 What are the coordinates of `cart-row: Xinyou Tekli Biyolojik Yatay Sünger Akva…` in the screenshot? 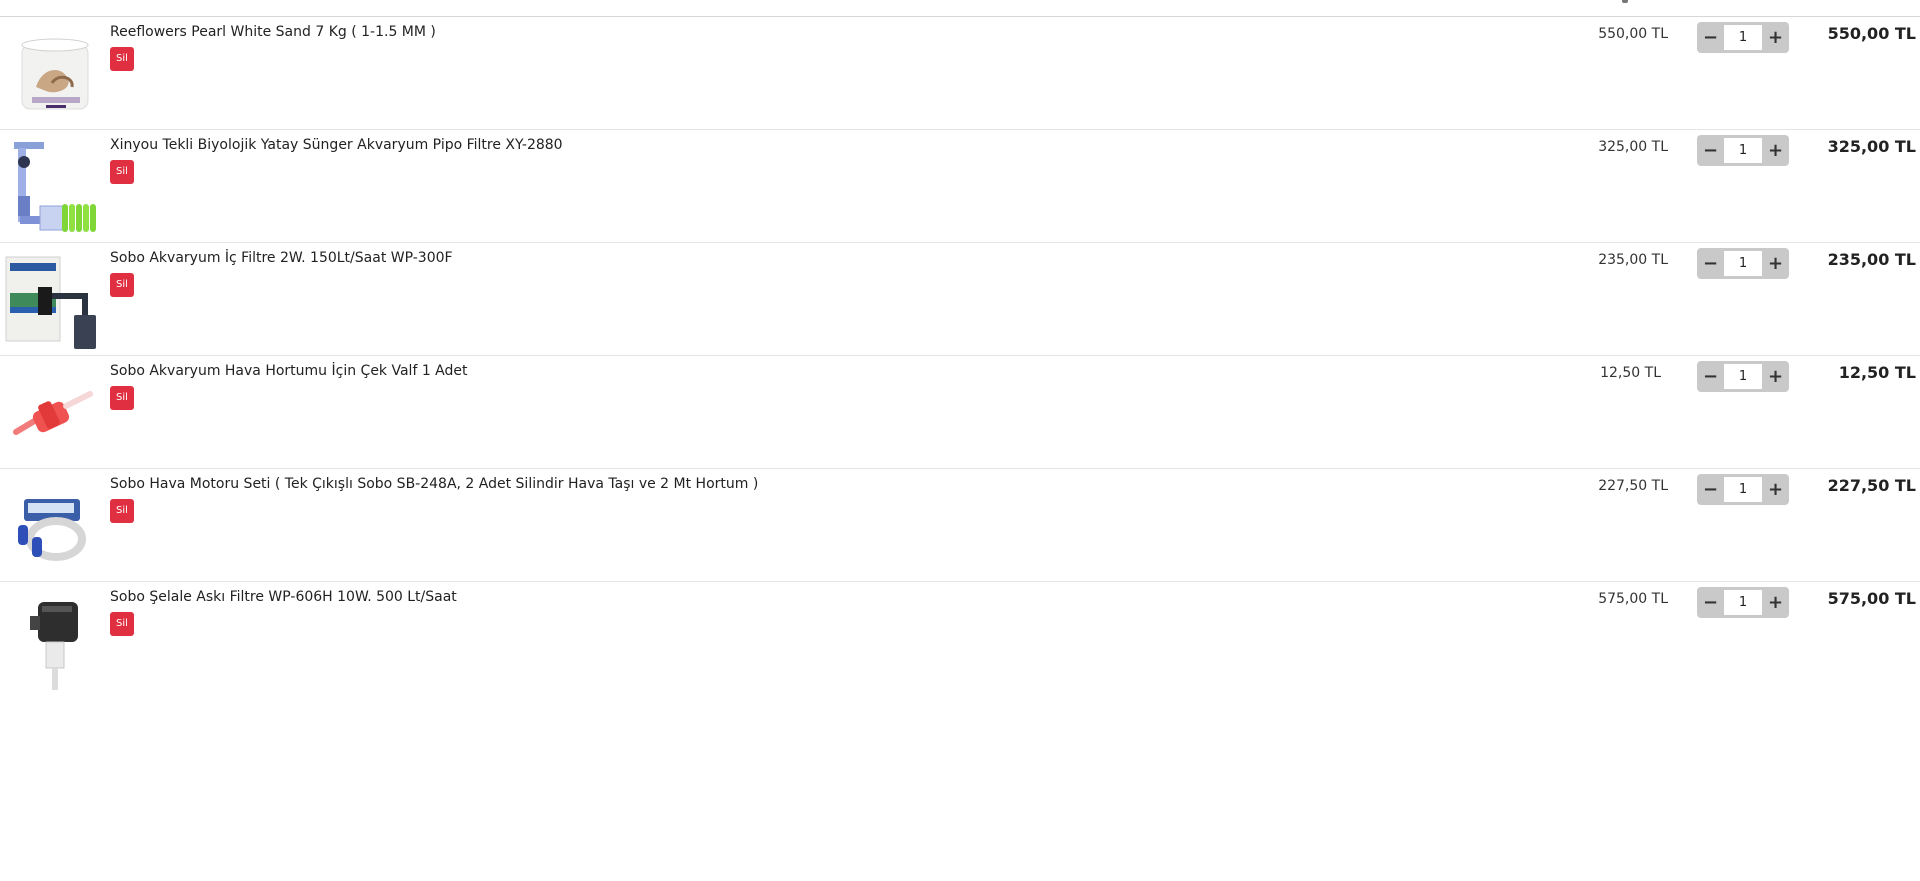 It's located at (960, 186).